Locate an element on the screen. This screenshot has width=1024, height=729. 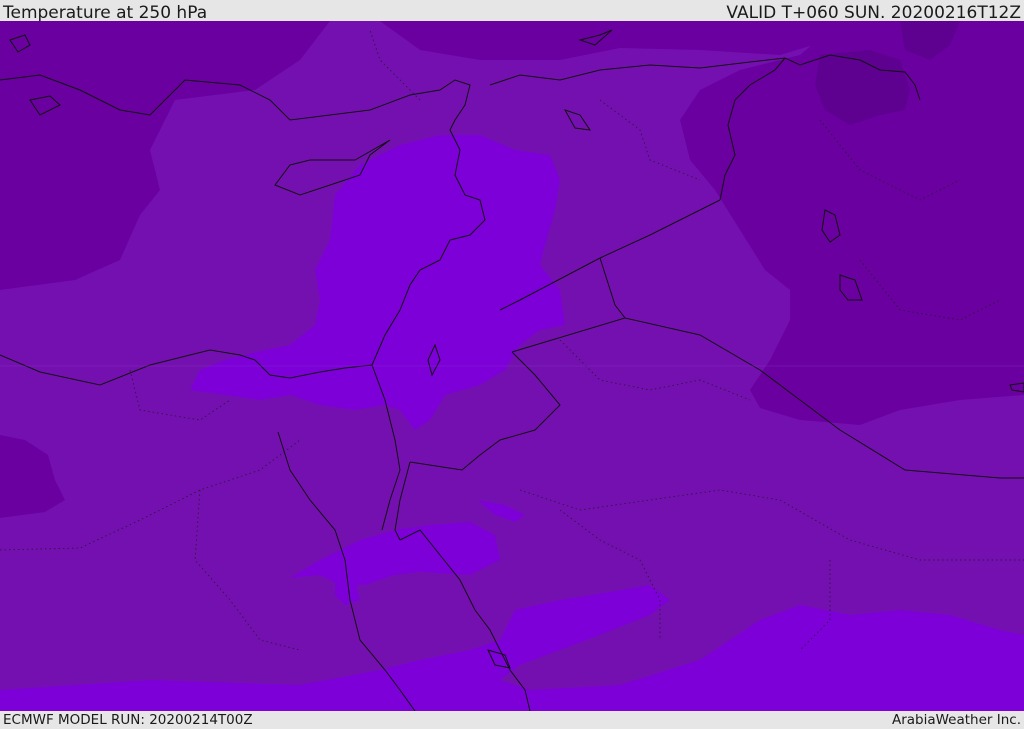
map-title: Temperature at 250 hPa is located at coordinates (105, 13).